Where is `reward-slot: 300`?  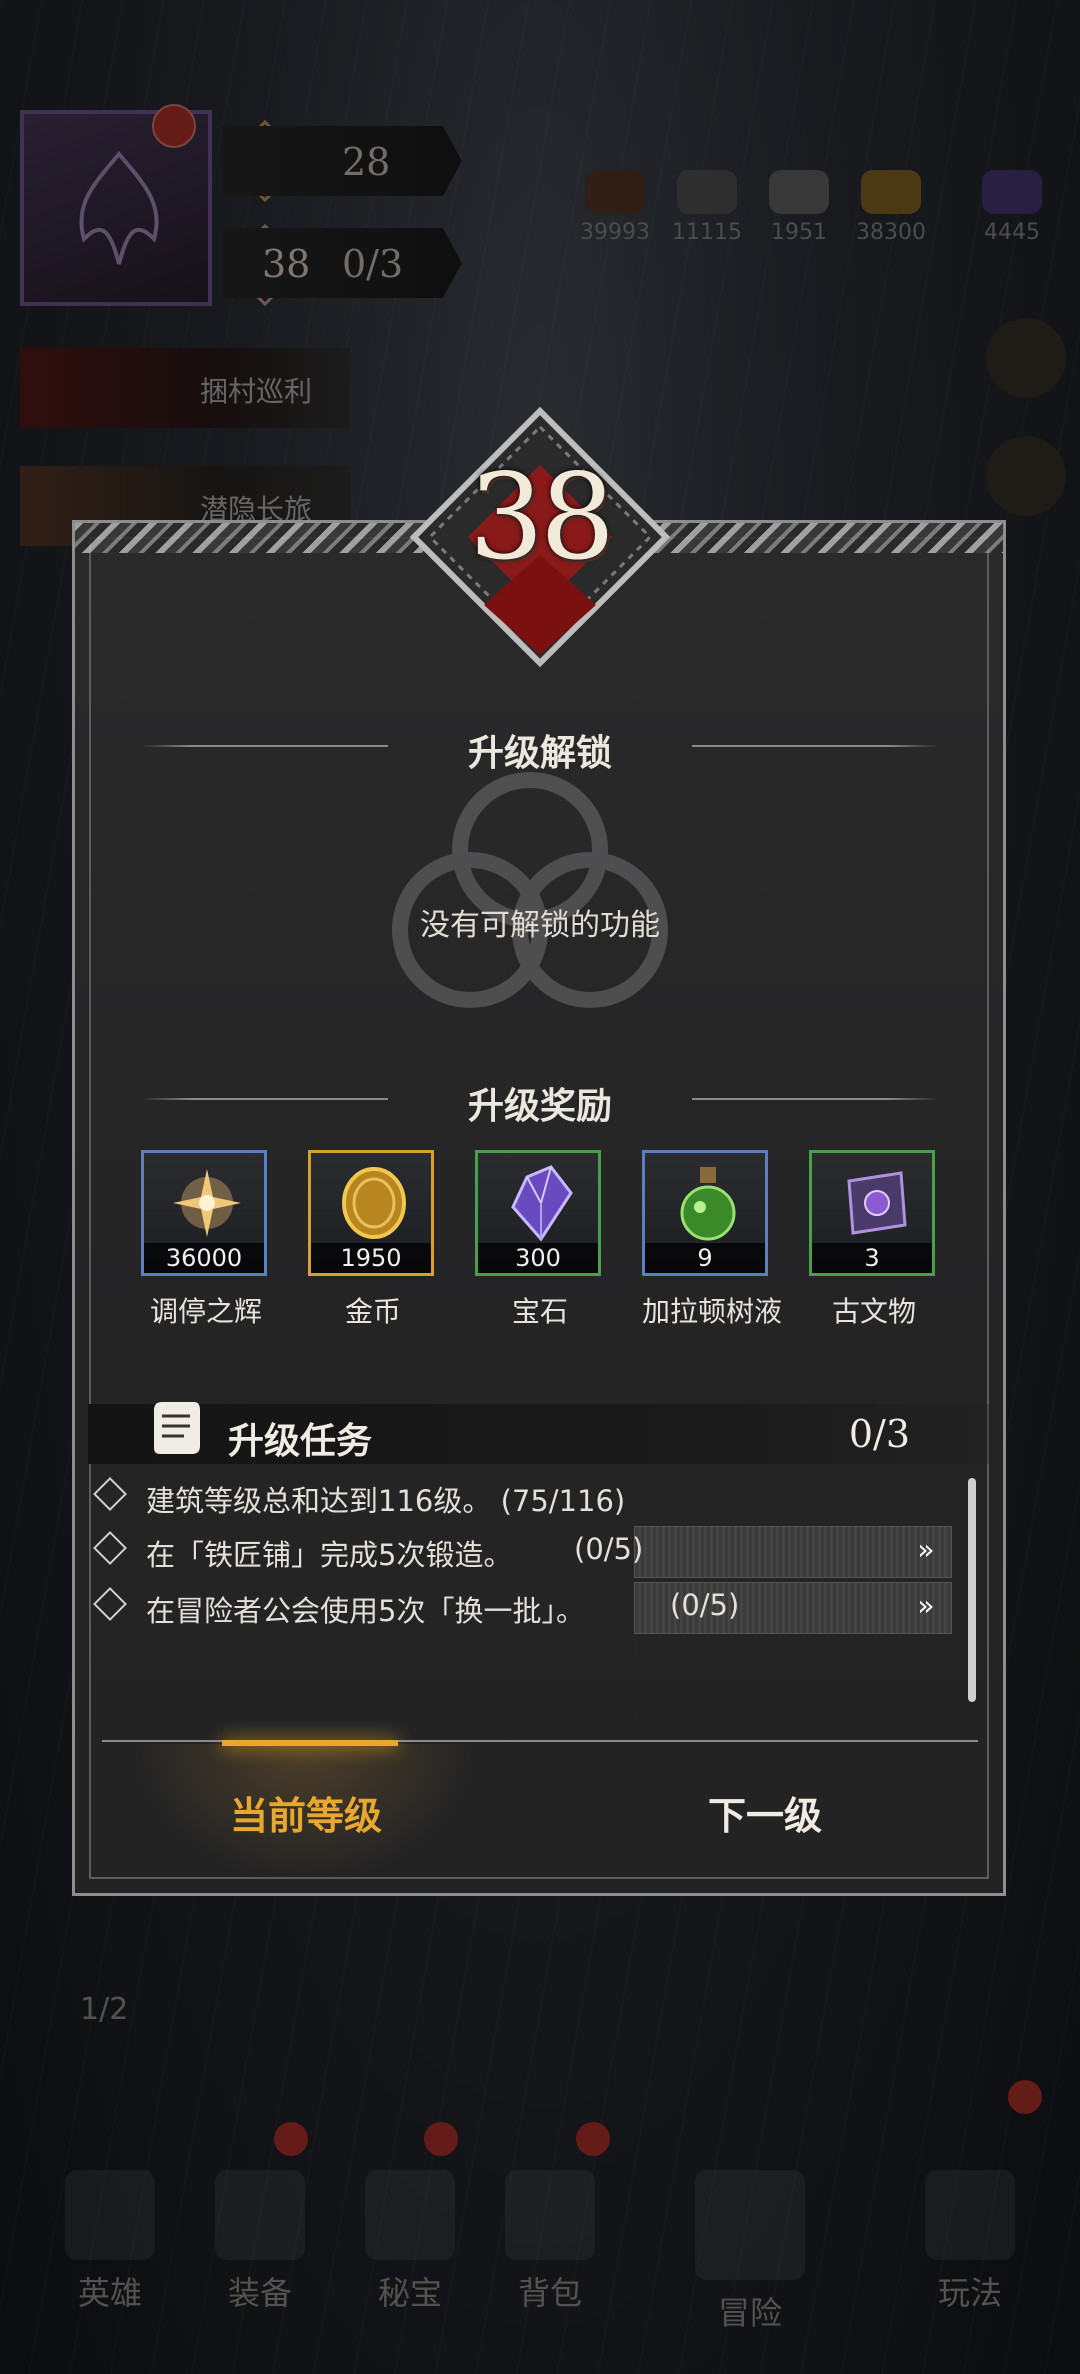
reward-slot: 300 is located at coordinates (538, 1213).